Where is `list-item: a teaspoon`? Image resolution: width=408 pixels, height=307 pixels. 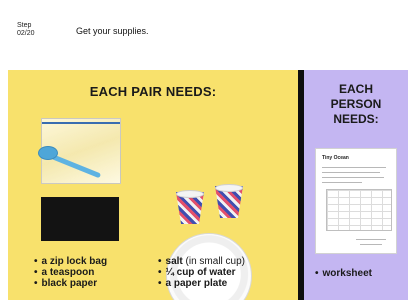 list-item: a teaspoon is located at coordinates (70, 272).